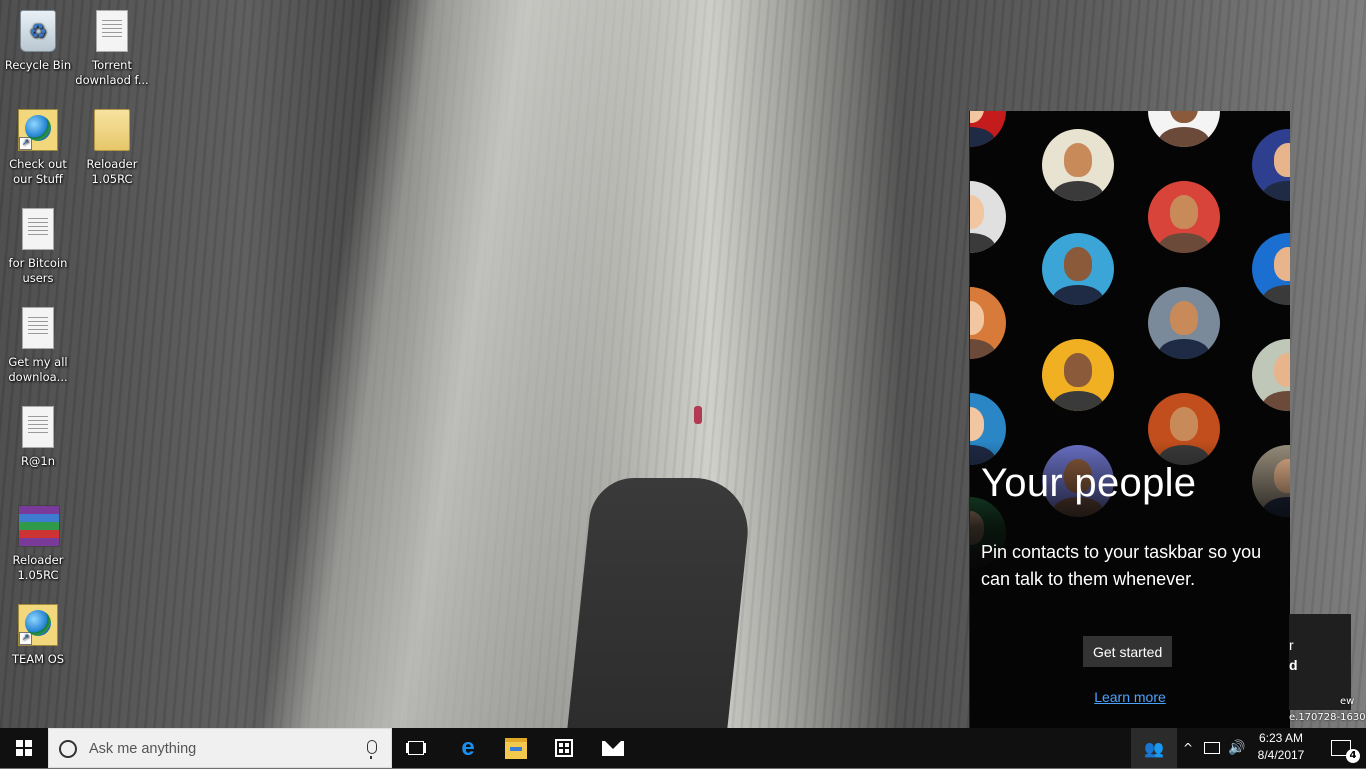  I want to click on action-center-icon: 4, so click(1345, 751).